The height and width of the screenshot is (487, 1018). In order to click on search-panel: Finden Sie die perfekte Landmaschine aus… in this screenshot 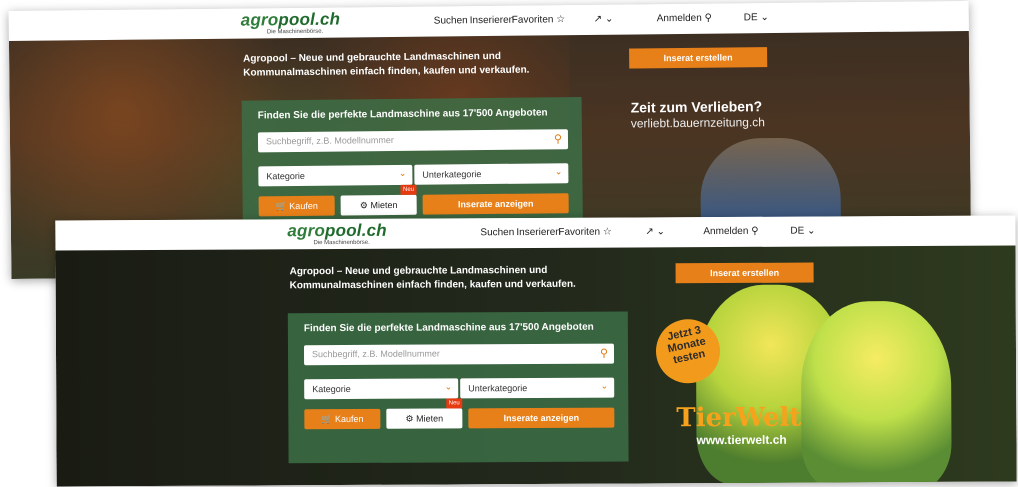, I will do `click(458, 387)`.